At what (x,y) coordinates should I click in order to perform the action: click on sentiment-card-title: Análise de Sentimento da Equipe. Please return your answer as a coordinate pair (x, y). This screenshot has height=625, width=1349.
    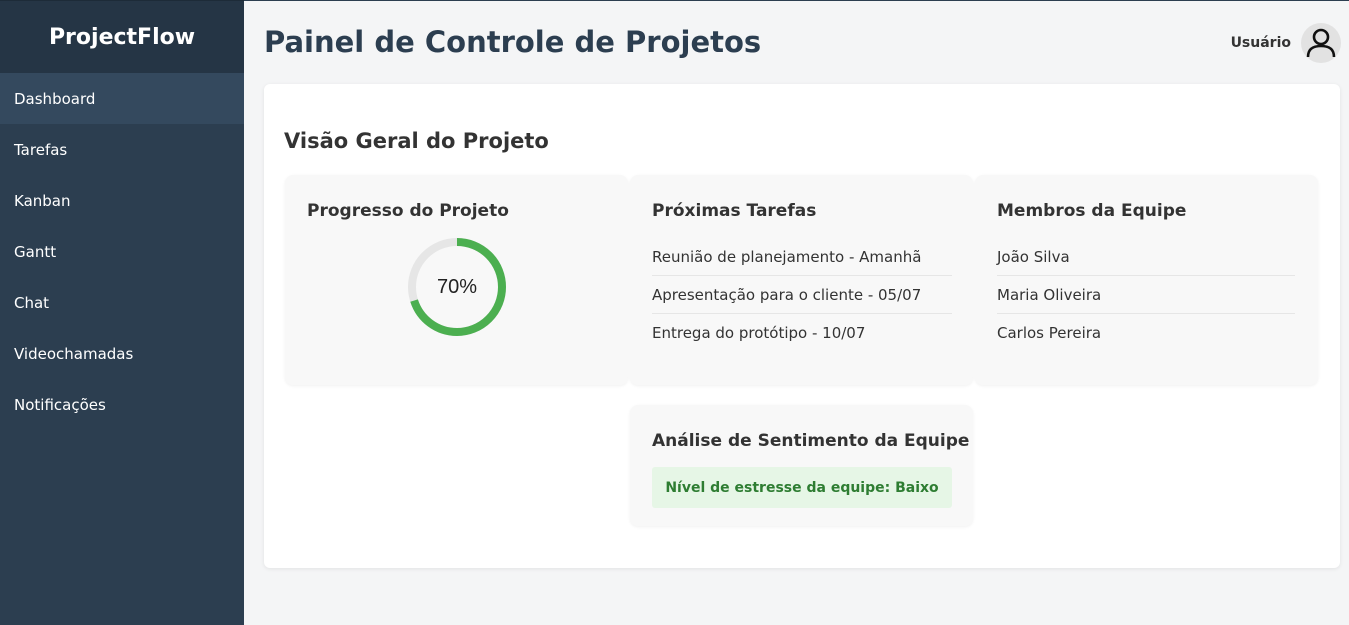
    Looking at the image, I should click on (811, 441).